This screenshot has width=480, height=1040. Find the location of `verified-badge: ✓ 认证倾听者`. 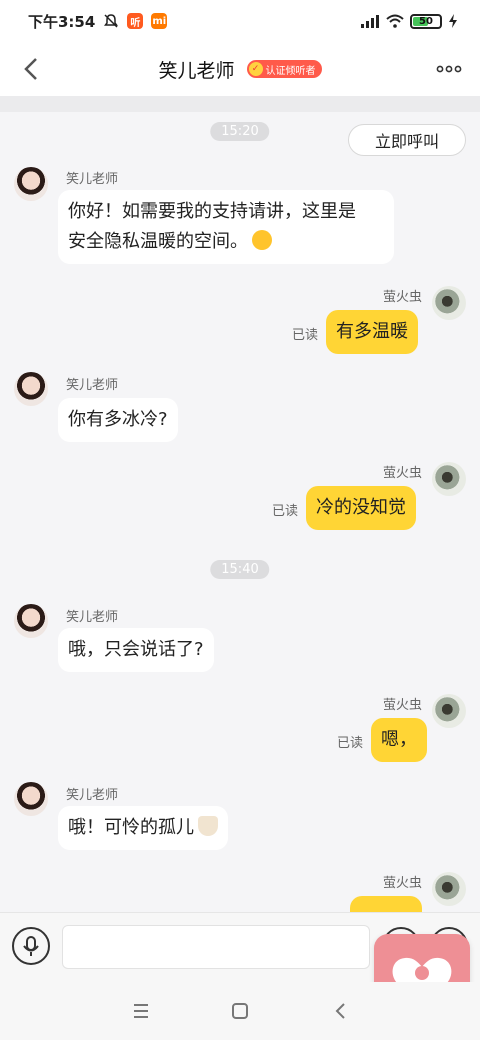

verified-badge: ✓ 认证倾听者 is located at coordinates (284, 69).